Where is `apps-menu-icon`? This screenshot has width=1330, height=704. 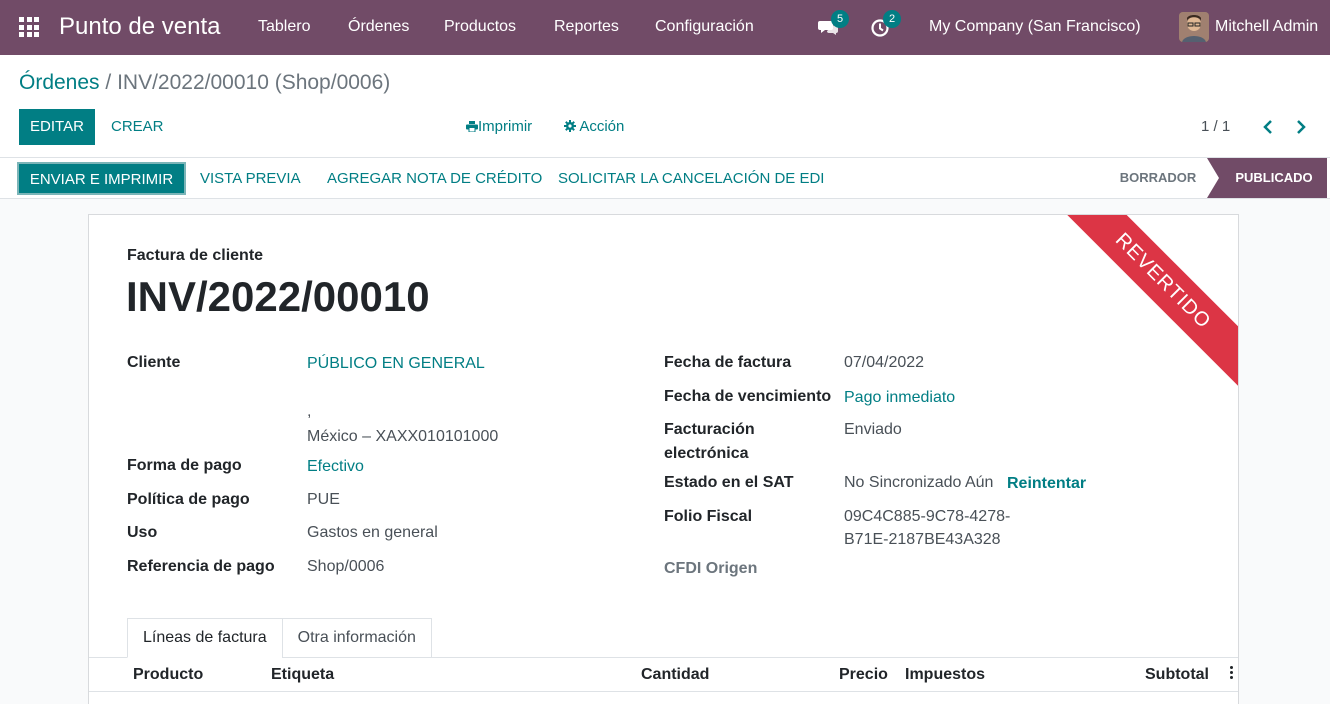
apps-menu-icon is located at coordinates (29, 27).